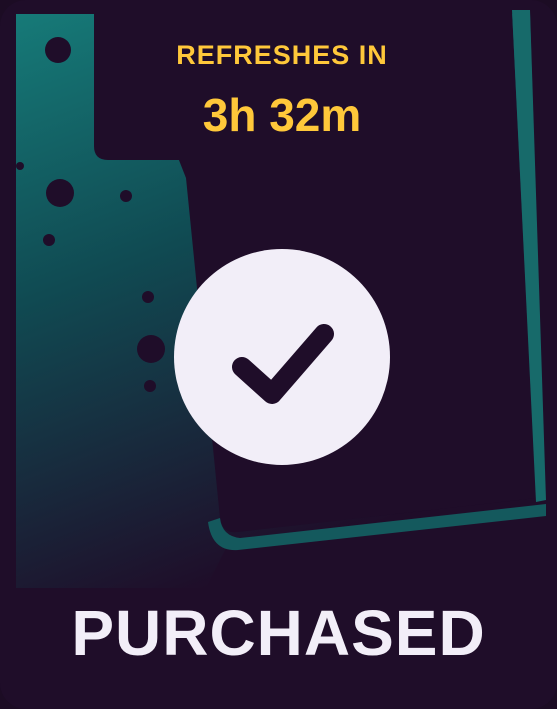 This screenshot has width=557, height=709. I want to click on purchased-badge, so click(282, 357).